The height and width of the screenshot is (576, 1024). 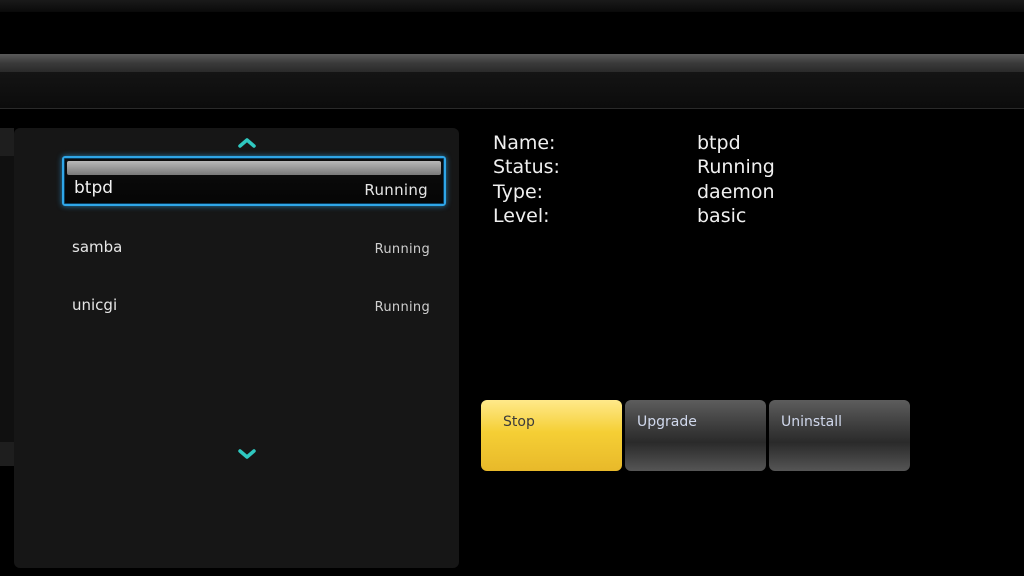 I want to click on service-name: btpd, so click(x=94, y=188).